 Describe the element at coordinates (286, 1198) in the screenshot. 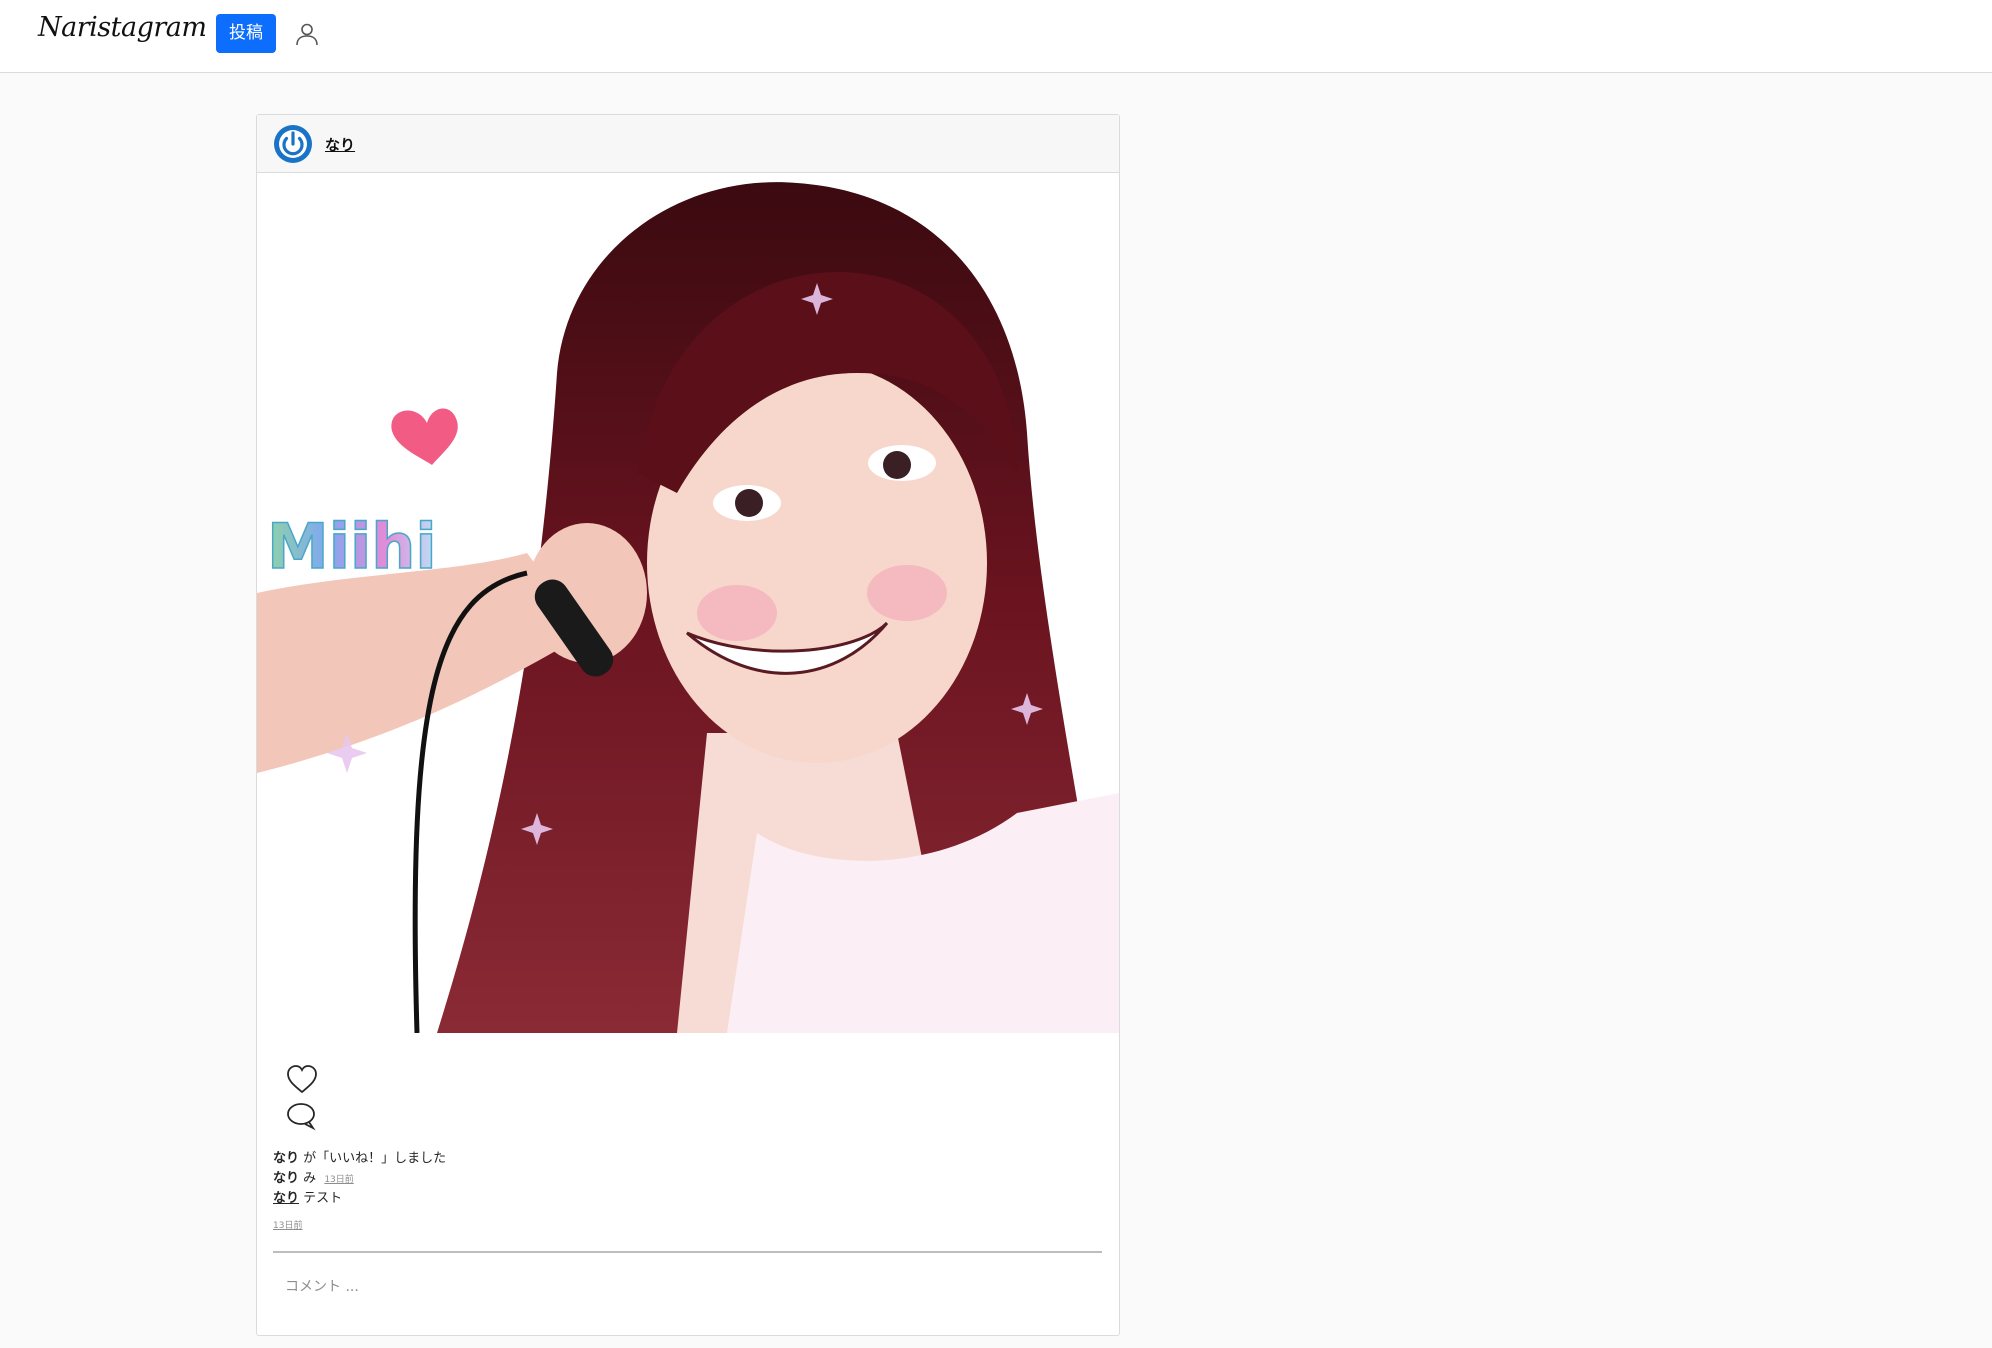

I see `caption-username: なり` at that location.